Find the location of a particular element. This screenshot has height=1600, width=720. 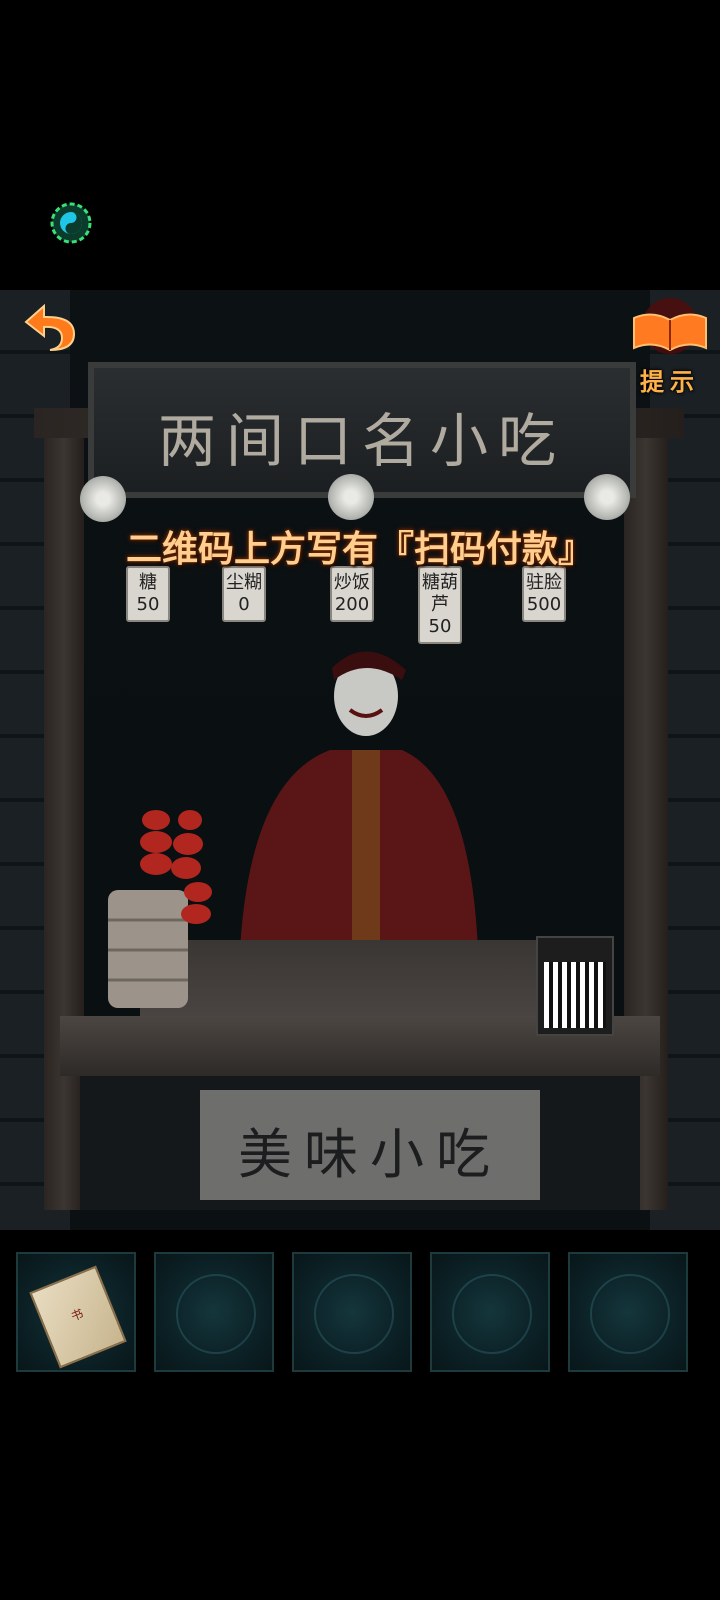

menu-tag-label: 糖葫芦 is located at coordinates (440, 593).